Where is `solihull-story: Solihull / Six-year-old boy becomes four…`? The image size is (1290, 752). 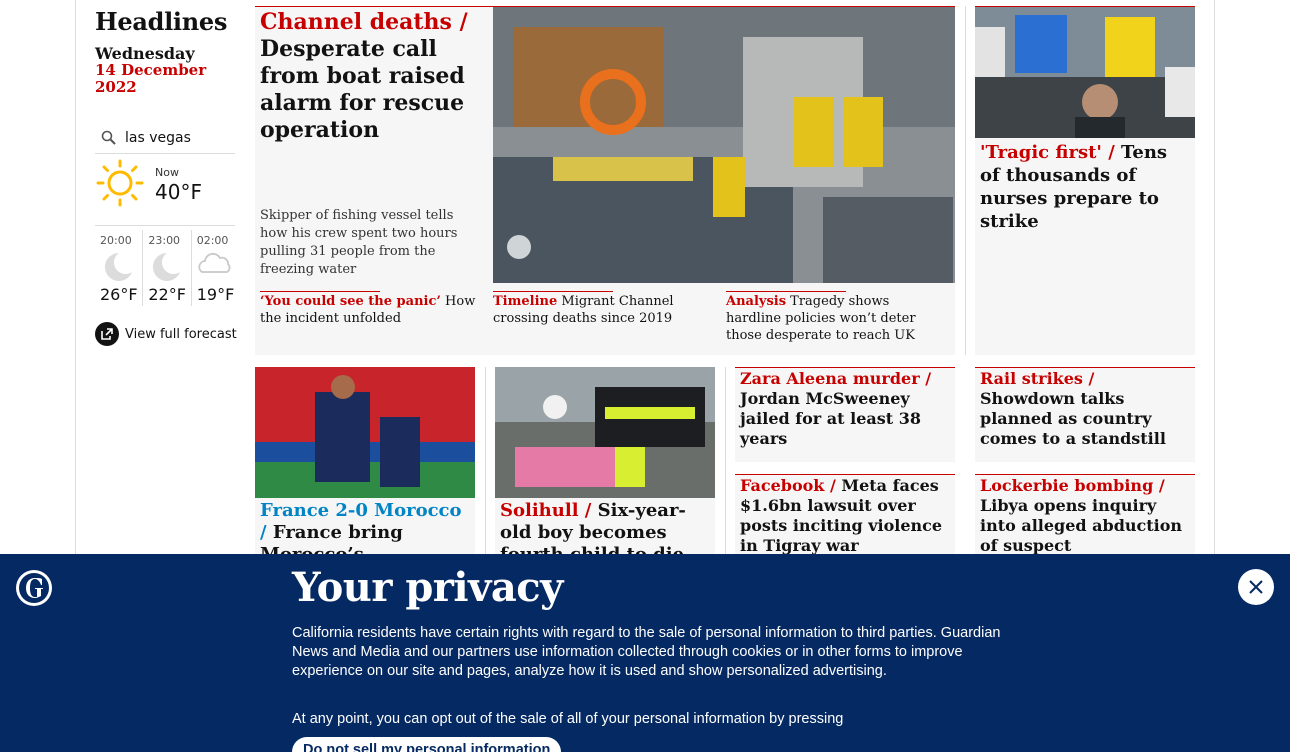 solihull-story: Solihull / Six-year-old boy becomes four… is located at coordinates (605, 477).